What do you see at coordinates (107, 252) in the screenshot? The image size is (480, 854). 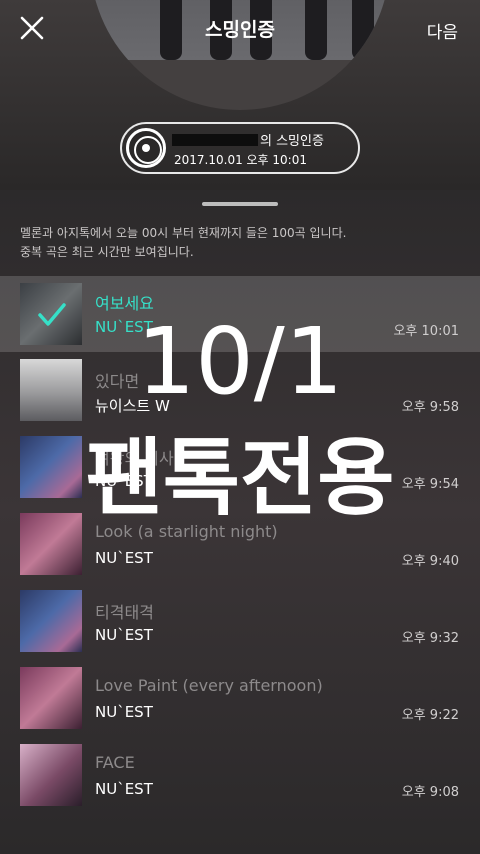 I see `info-line-2: 중복 곡은 최근 시간만 보여집니다.` at bounding box center [107, 252].